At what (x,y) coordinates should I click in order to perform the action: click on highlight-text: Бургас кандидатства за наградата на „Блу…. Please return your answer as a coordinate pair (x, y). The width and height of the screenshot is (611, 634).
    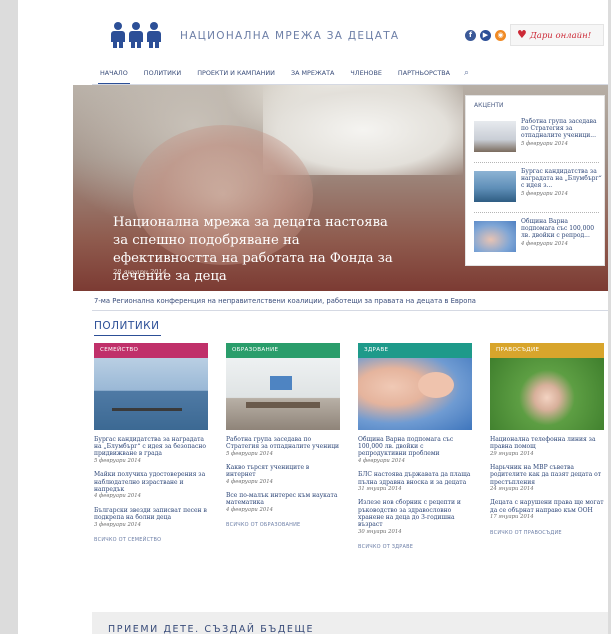
    Looking at the image, I should click on (561, 179).